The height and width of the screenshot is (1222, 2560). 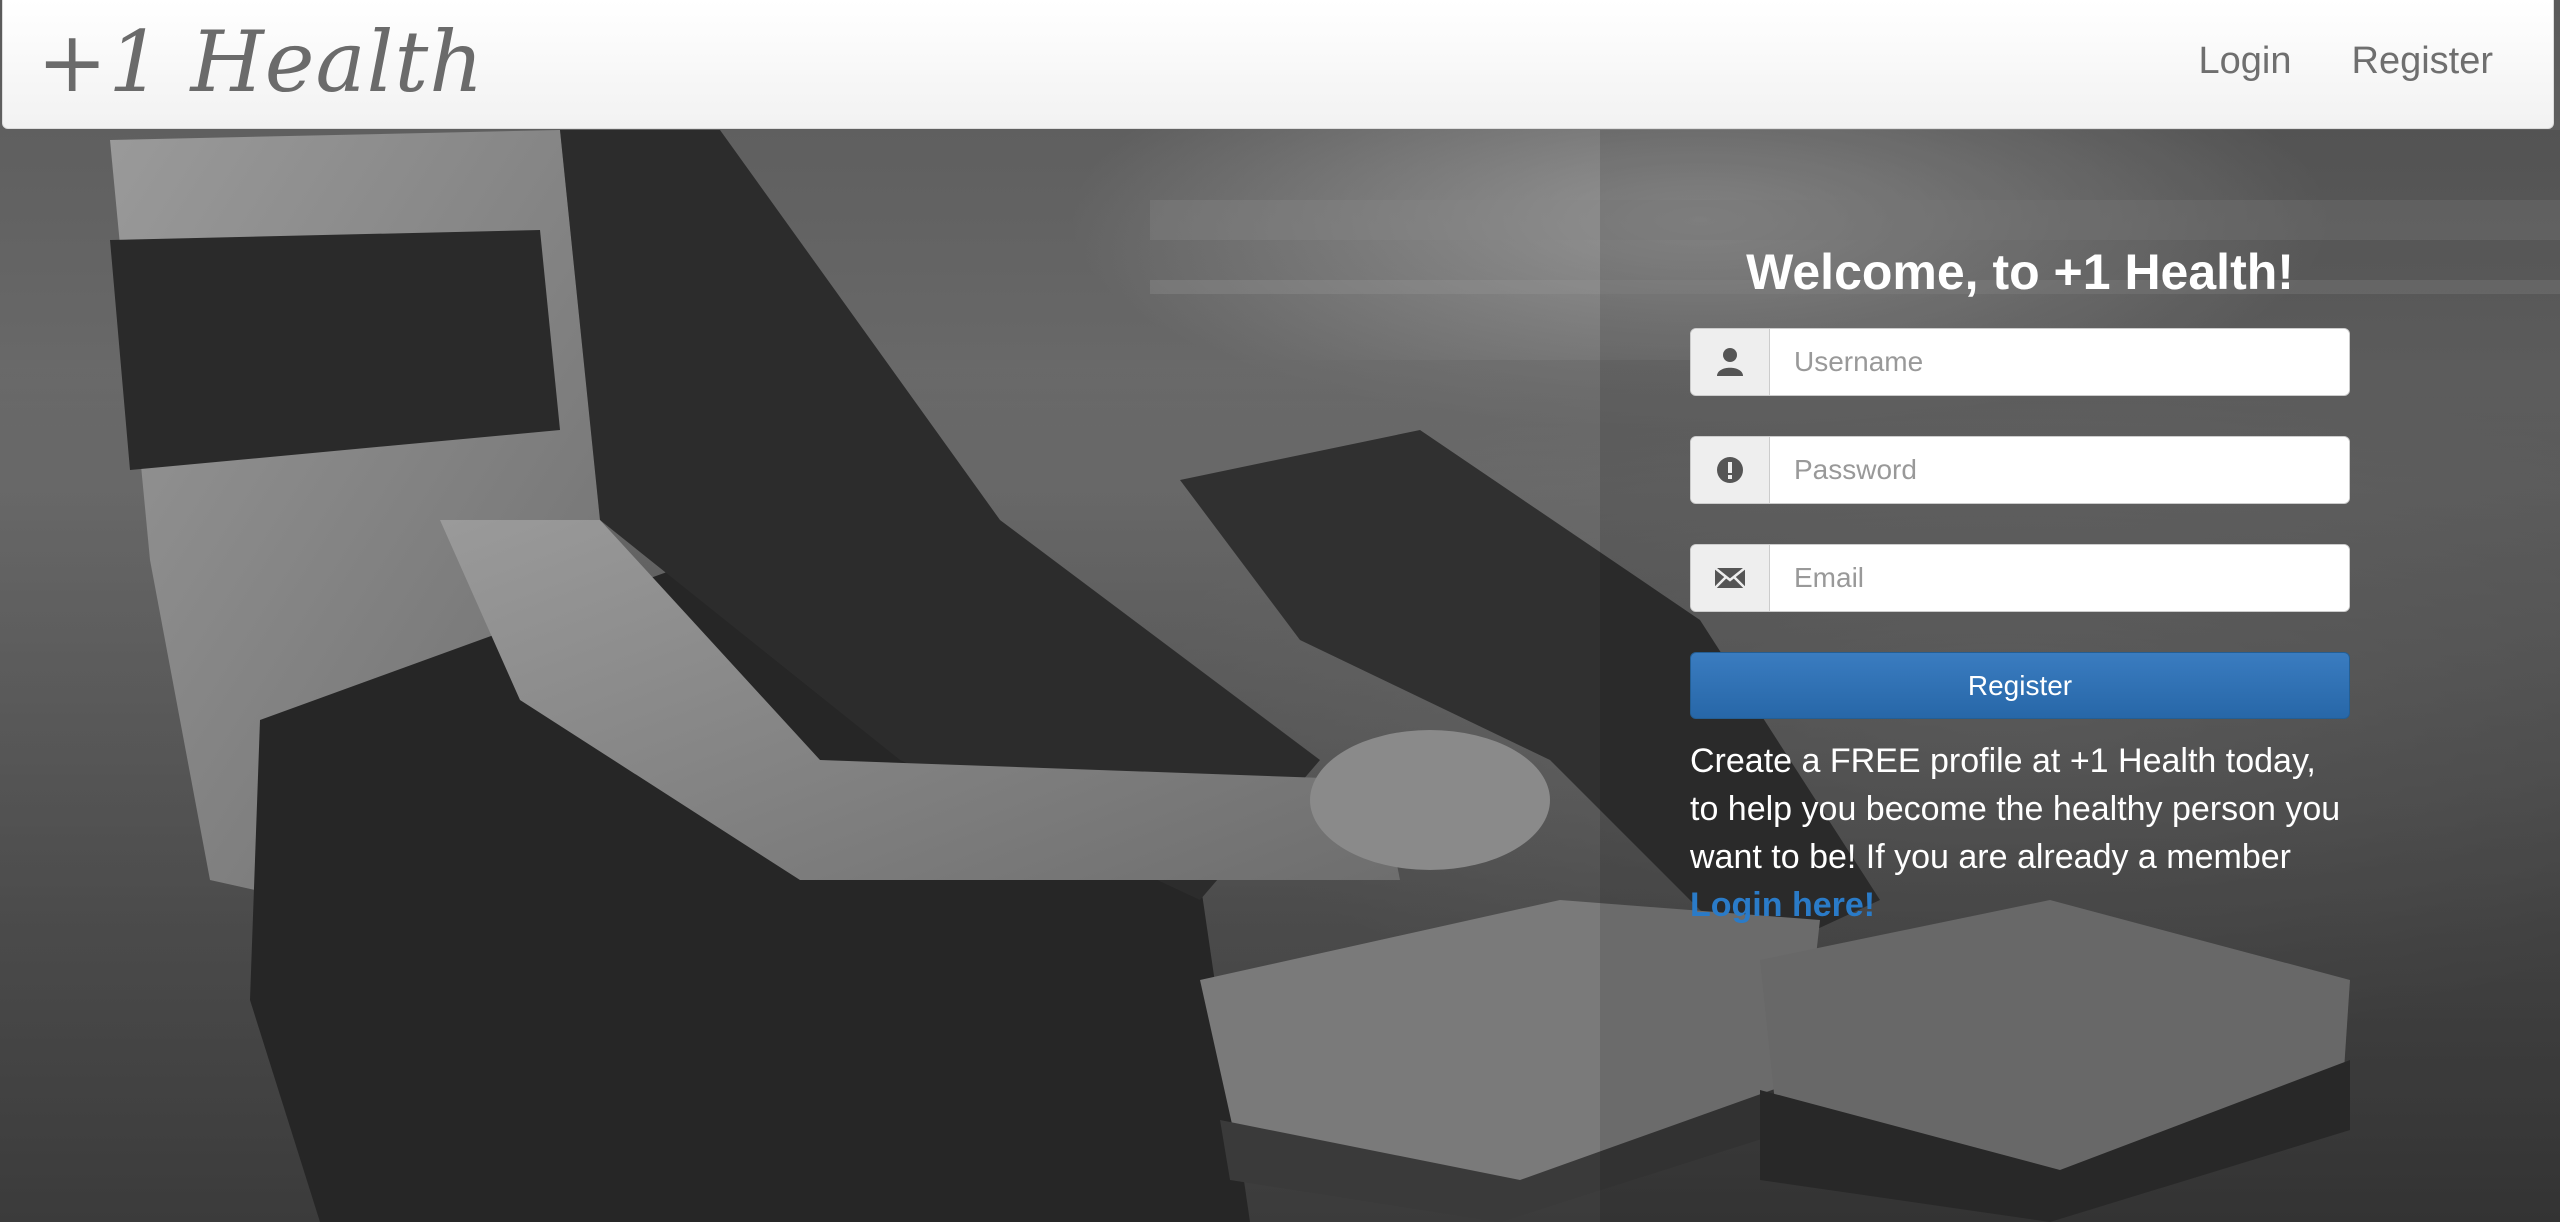 I want to click on user-icon, so click(x=1730, y=362).